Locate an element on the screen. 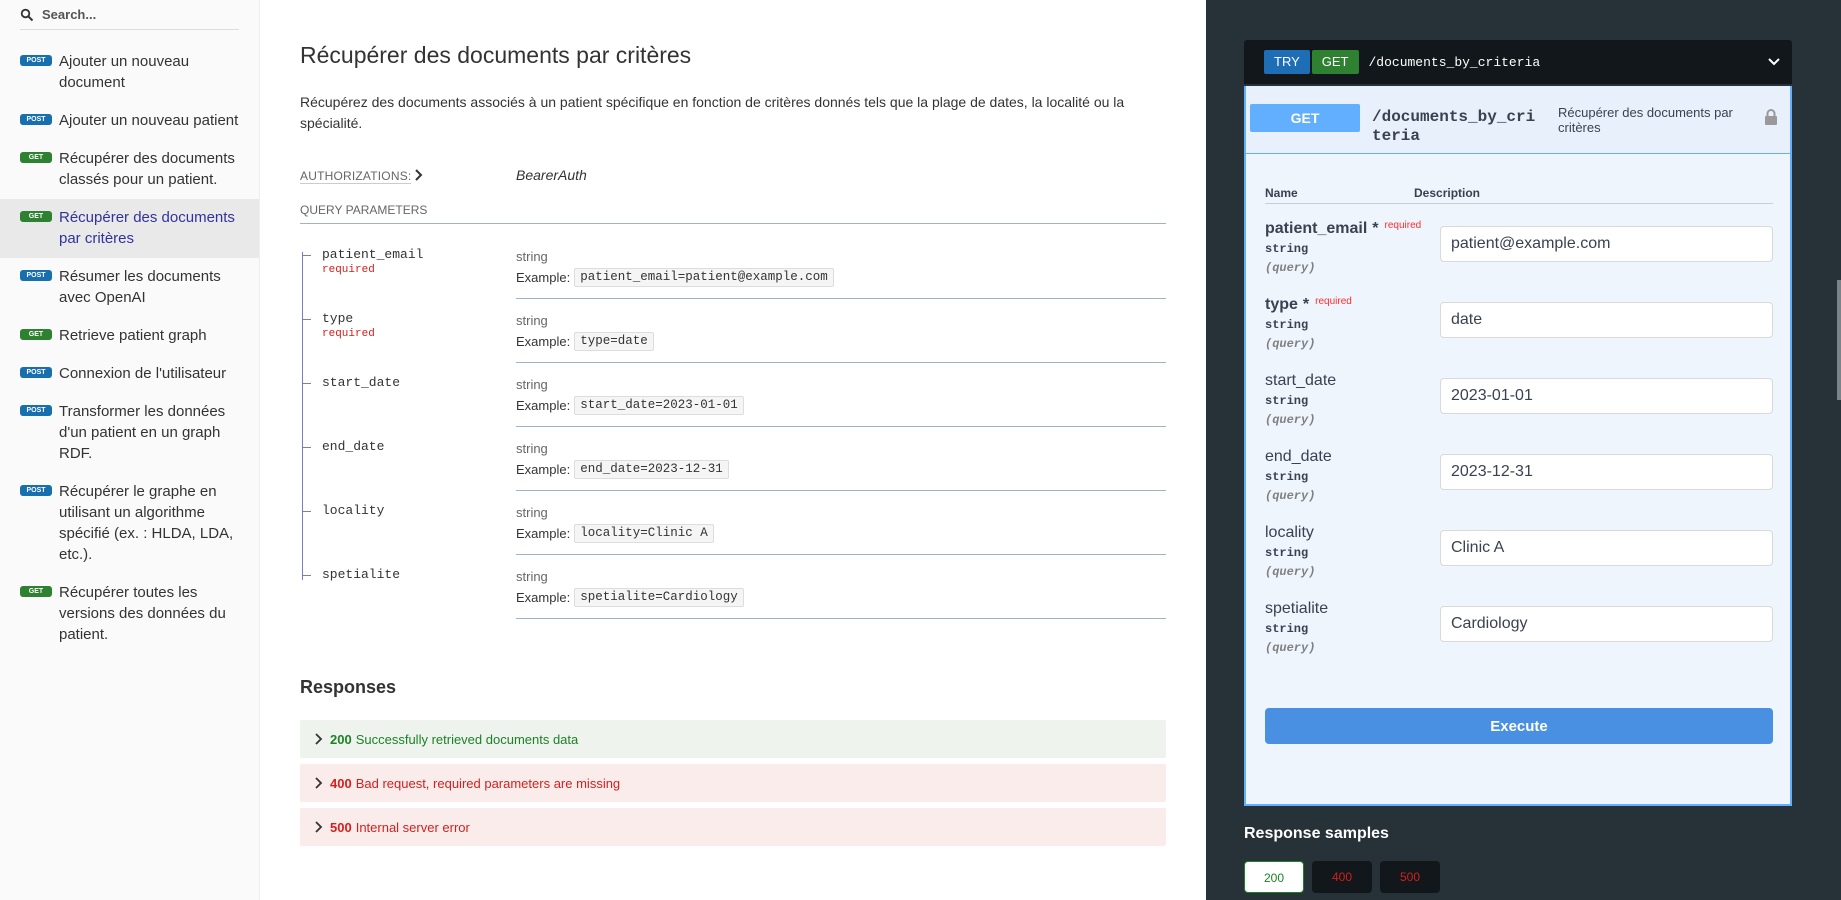 This screenshot has width=1841, height=900. sidebar-item: POST Connexion de l'utilisateur is located at coordinates (129, 374).